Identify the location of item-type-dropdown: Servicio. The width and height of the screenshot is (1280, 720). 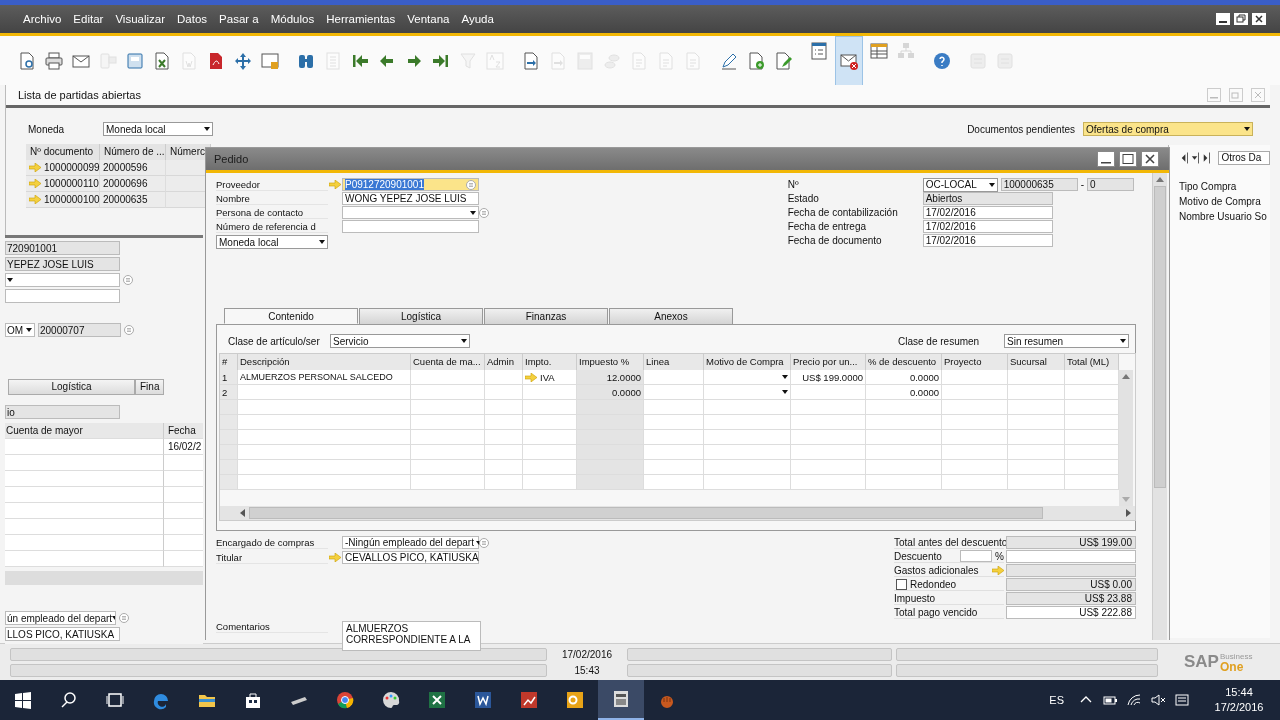
(400, 341).